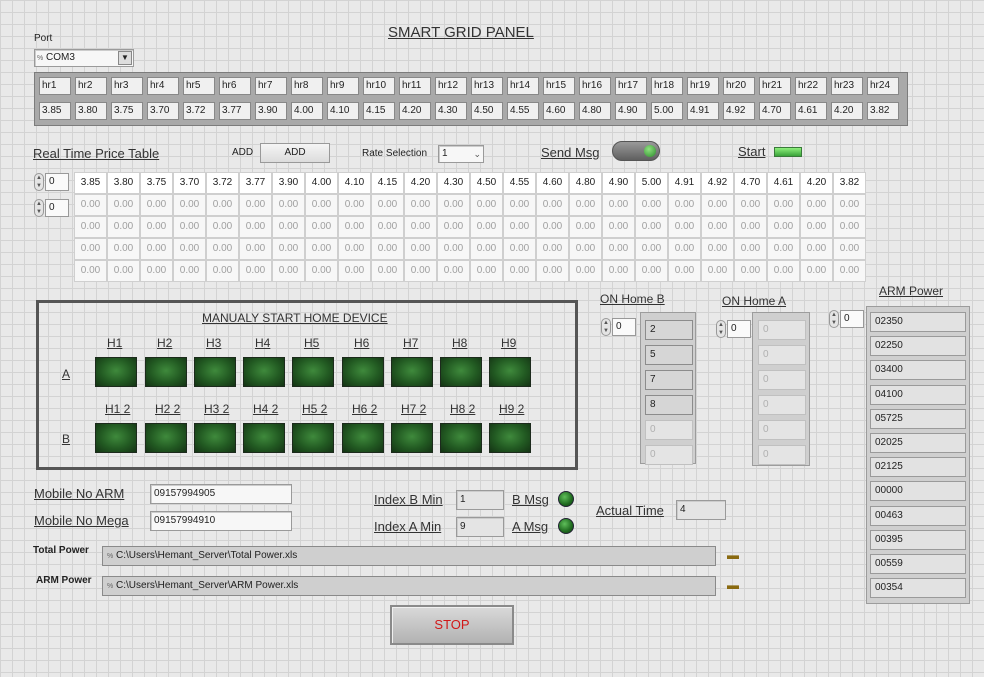 Image resolution: width=984 pixels, height=677 pixels. Describe the element at coordinates (721, 329) in the screenshot. I see `on-home-a-spinner: ▲ ▼` at that location.